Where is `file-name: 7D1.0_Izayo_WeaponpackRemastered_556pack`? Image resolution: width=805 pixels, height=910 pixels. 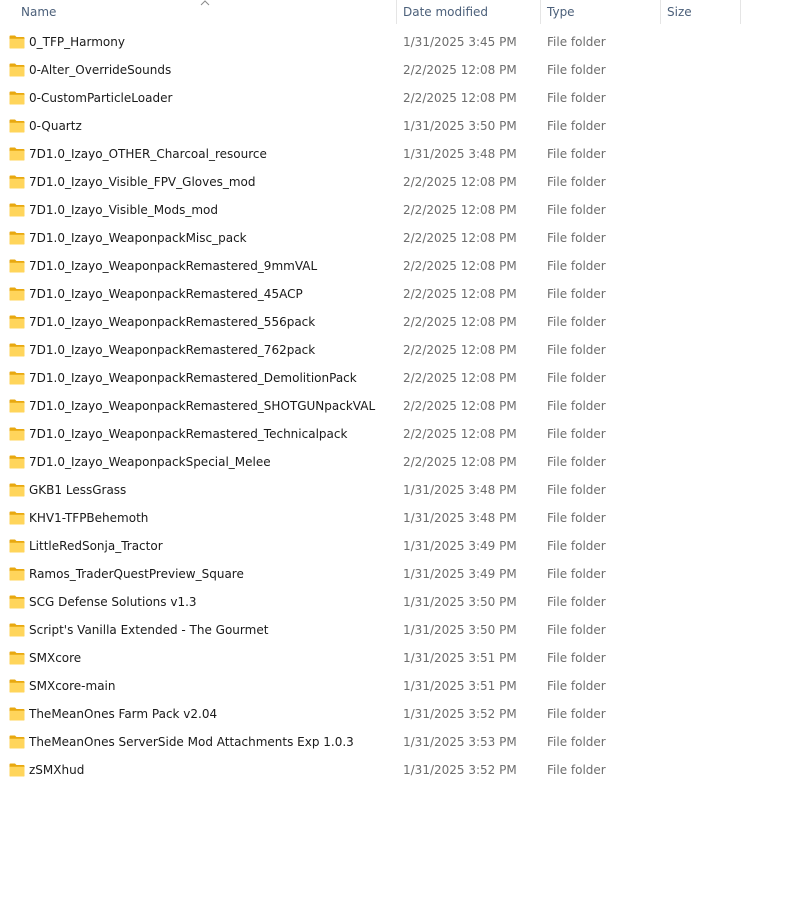
file-name: 7D1.0_Izayo_WeaponpackRemastered_556pack is located at coordinates (172, 322).